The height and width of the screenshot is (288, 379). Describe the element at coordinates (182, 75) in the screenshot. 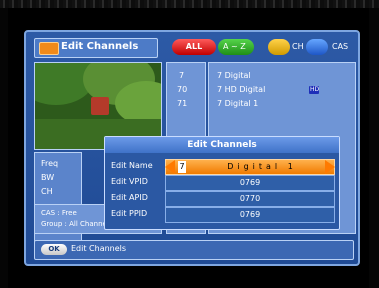

I see `channel-number: 7` at that location.